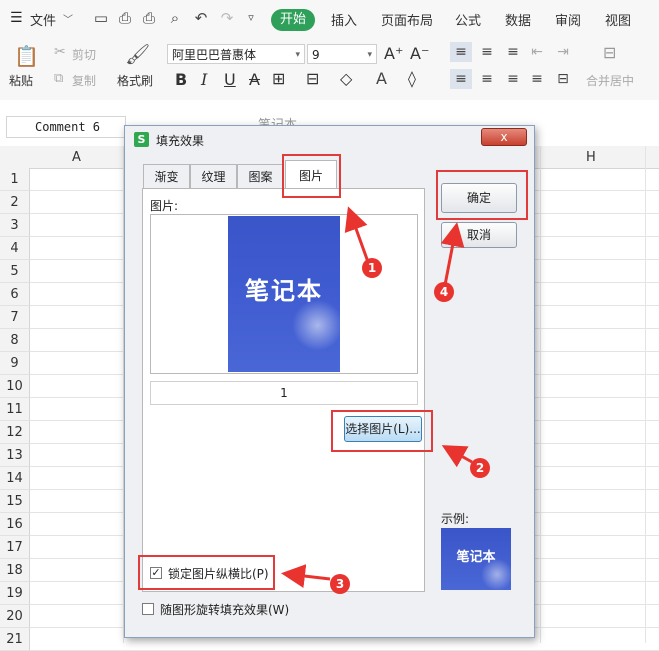 The width and height of the screenshot is (659, 651). Describe the element at coordinates (480, 468) in the screenshot. I see `annotation-badge-2: 2` at that location.